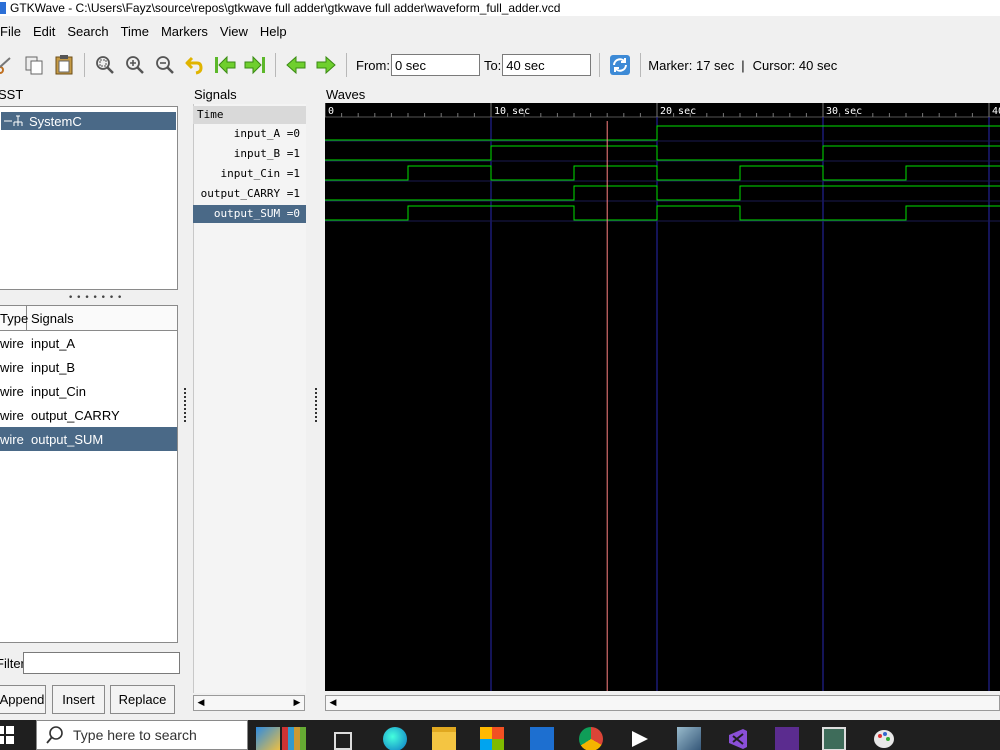 The image size is (1000, 750). I want to click on to-input, so click(547, 65).